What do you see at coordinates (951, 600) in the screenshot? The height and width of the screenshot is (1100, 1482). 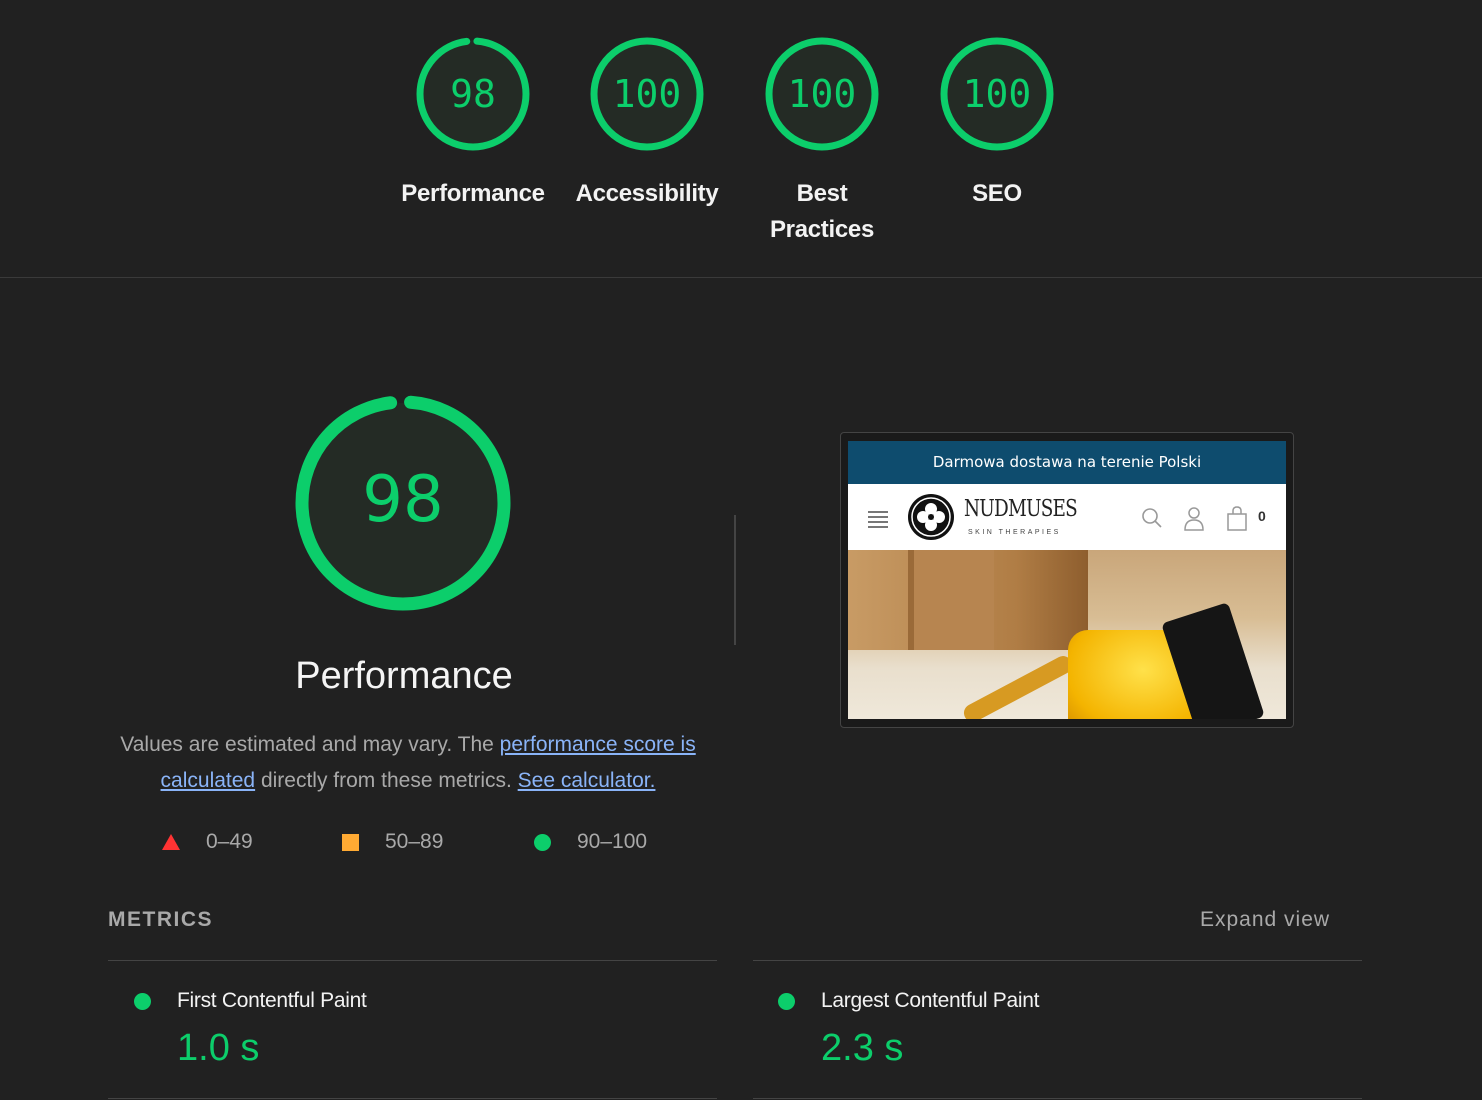 I see `wooden-box-edge` at bounding box center [951, 600].